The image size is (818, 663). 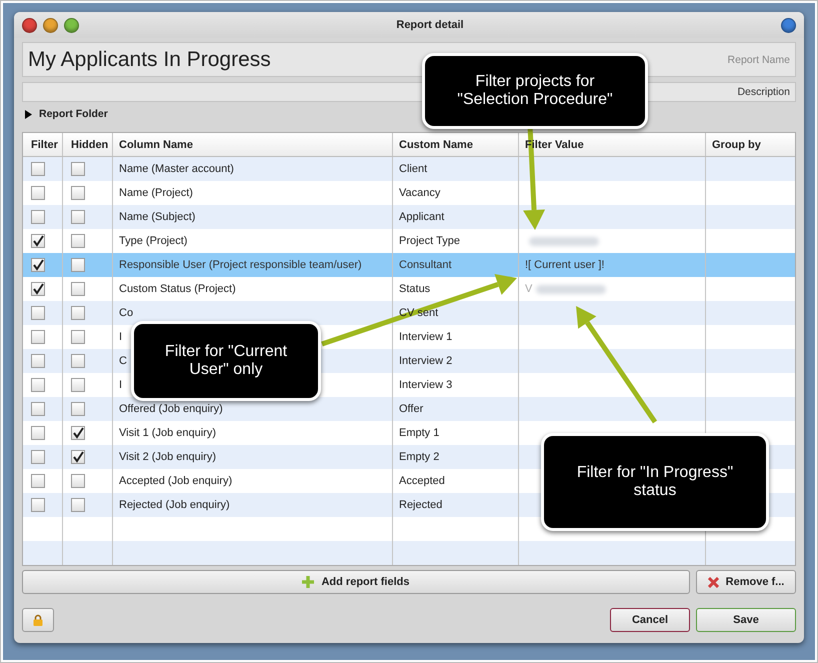 What do you see at coordinates (413, 169) in the screenshot?
I see `table-cell: Client` at bounding box center [413, 169].